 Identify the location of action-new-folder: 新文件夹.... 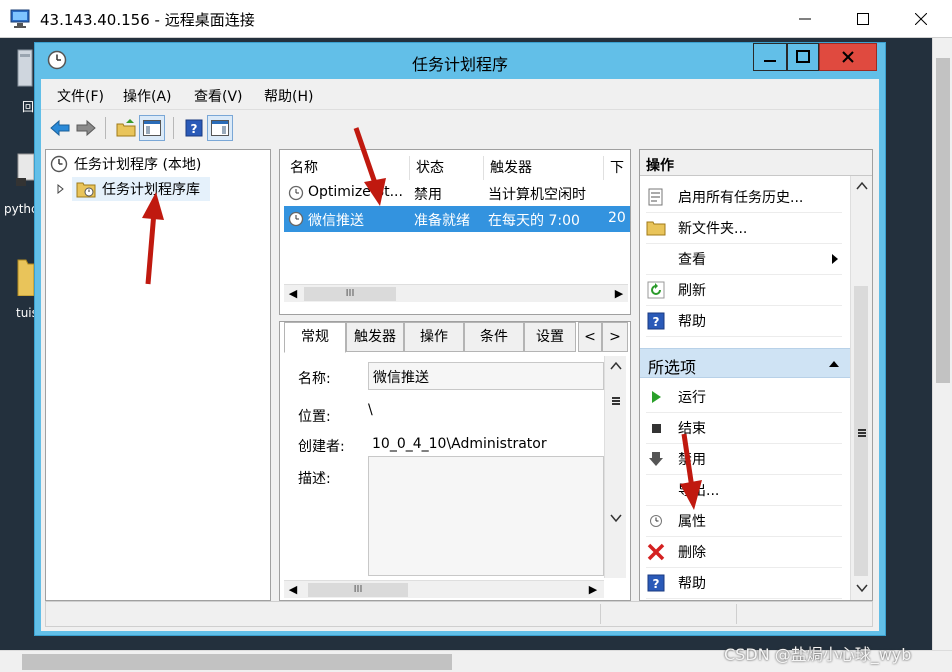
(744, 228).